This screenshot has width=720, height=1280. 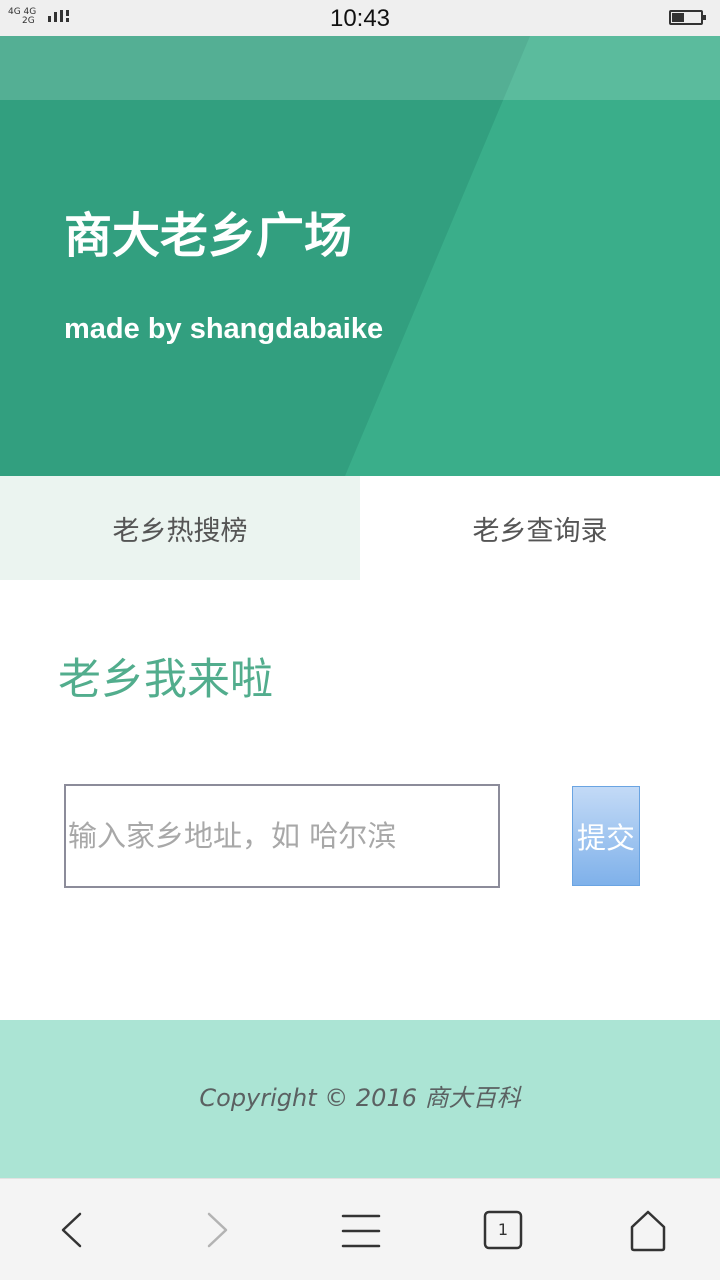 I want to click on hometown-input, so click(x=282, y=836).